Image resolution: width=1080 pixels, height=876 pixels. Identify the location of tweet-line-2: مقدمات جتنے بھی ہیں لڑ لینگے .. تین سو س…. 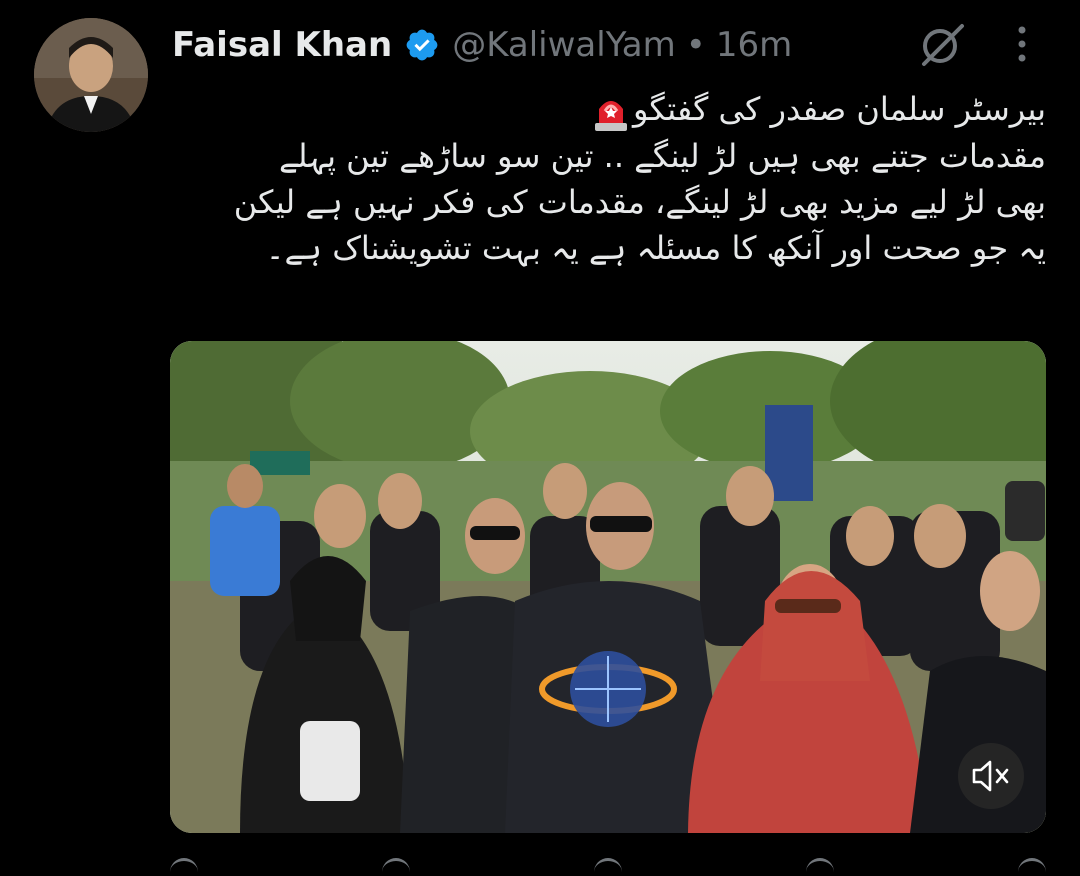
(662, 156).